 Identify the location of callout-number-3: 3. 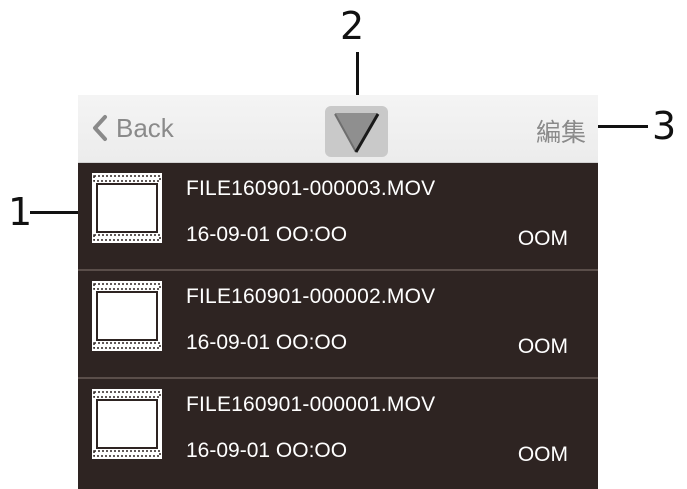
(664, 126).